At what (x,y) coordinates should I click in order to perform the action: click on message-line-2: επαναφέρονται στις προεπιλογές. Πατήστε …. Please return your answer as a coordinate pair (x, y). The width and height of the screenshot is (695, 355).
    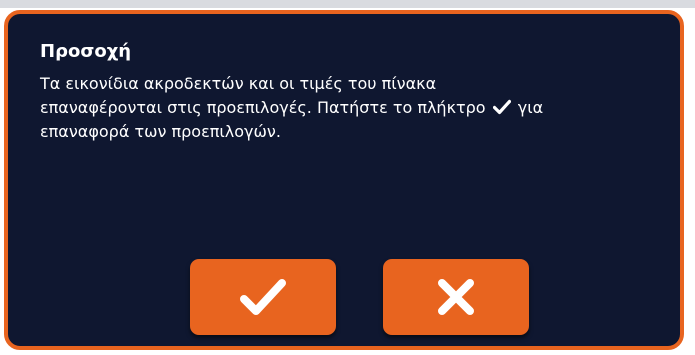
    Looking at the image, I should click on (350, 108).